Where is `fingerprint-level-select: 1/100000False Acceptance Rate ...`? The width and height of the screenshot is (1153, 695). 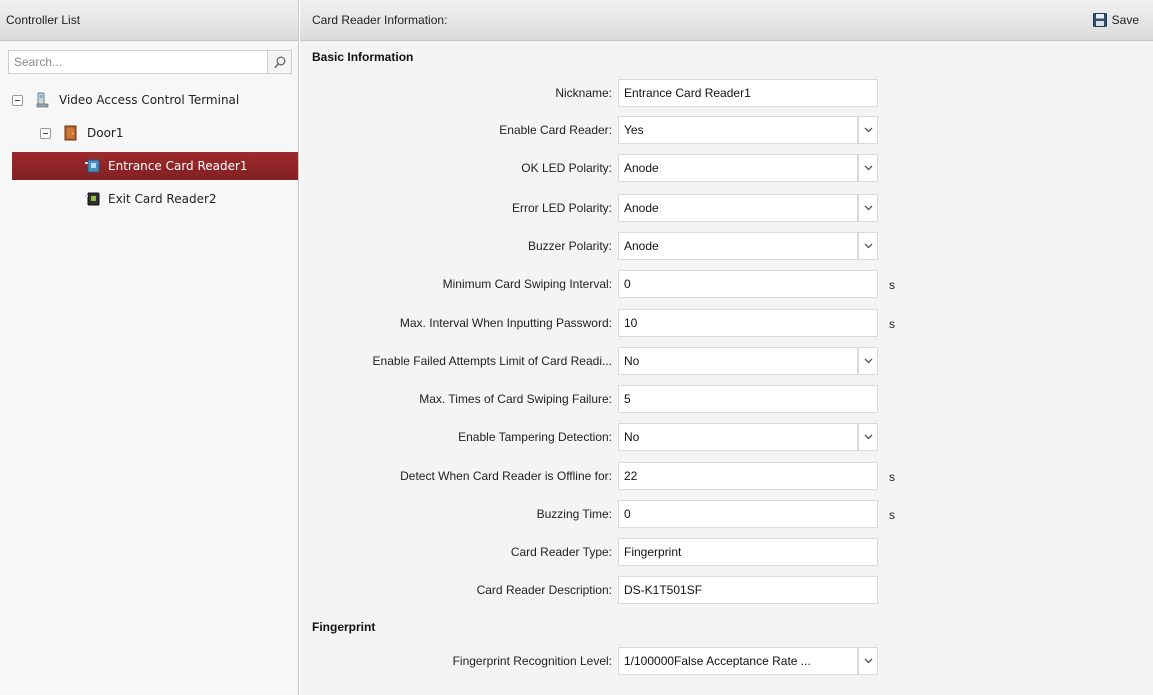
fingerprint-level-select: 1/100000False Acceptance Rate ... is located at coordinates (738, 661).